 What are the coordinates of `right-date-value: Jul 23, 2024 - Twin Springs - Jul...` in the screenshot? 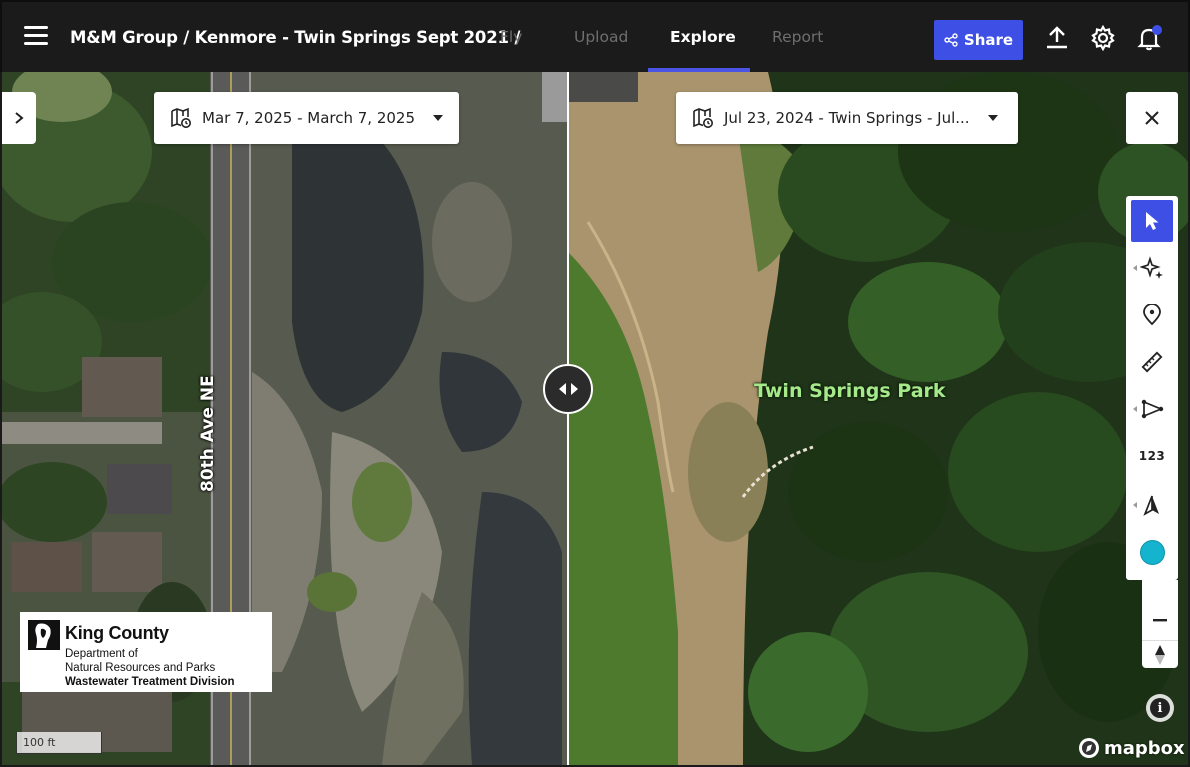 It's located at (847, 118).